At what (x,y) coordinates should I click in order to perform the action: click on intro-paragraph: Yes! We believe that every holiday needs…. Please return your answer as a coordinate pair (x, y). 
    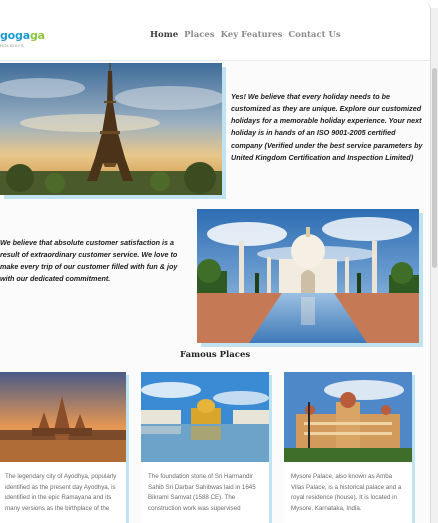
    Looking at the image, I should click on (327, 127).